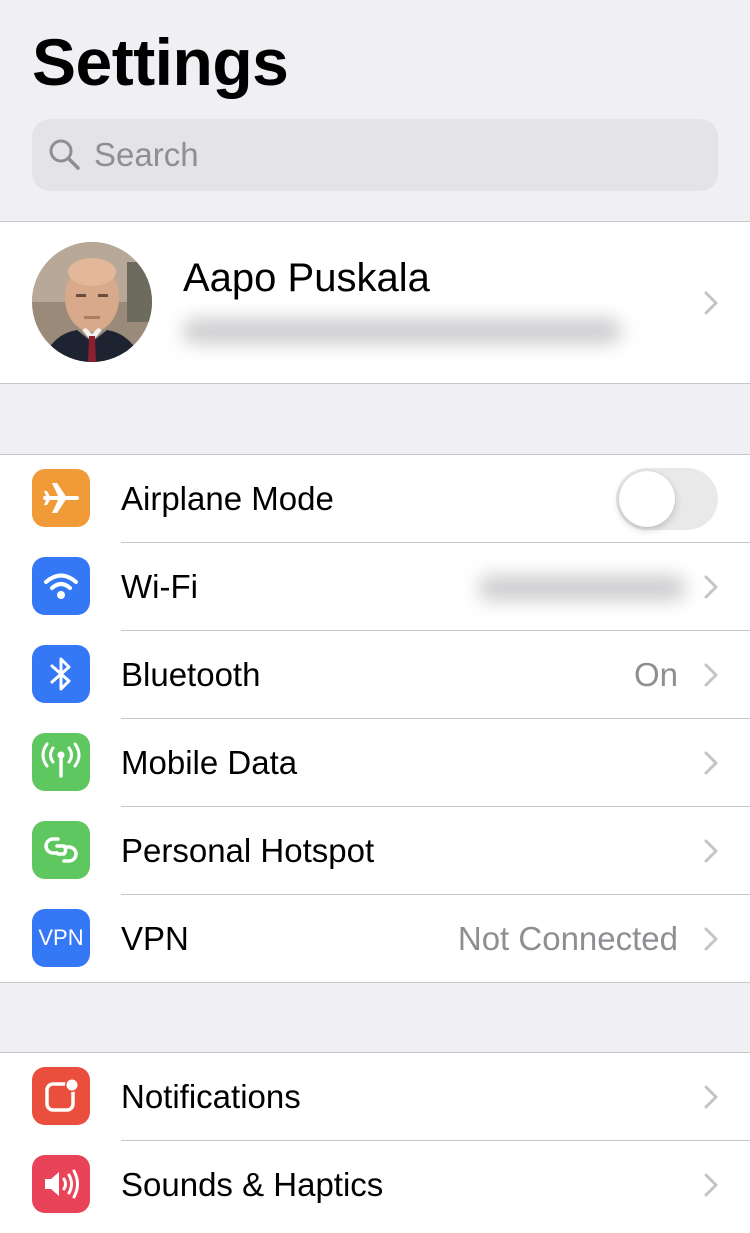  Describe the element at coordinates (306, 278) in the screenshot. I see `profile-name: Aapo Puskala` at that location.